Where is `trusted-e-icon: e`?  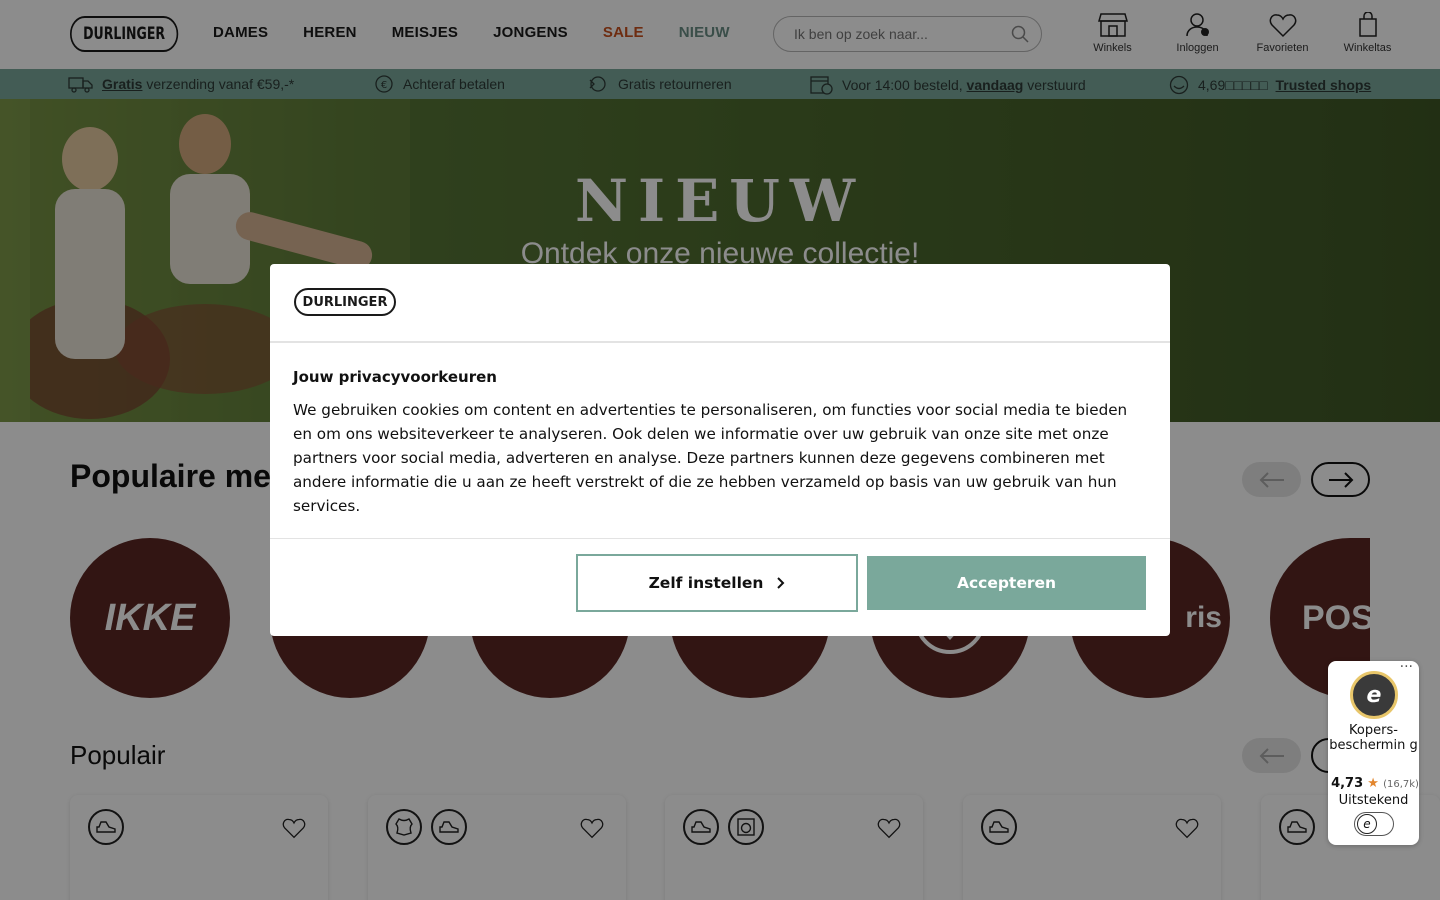
trusted-e-icon: e is located at coordinates (1367, 824).